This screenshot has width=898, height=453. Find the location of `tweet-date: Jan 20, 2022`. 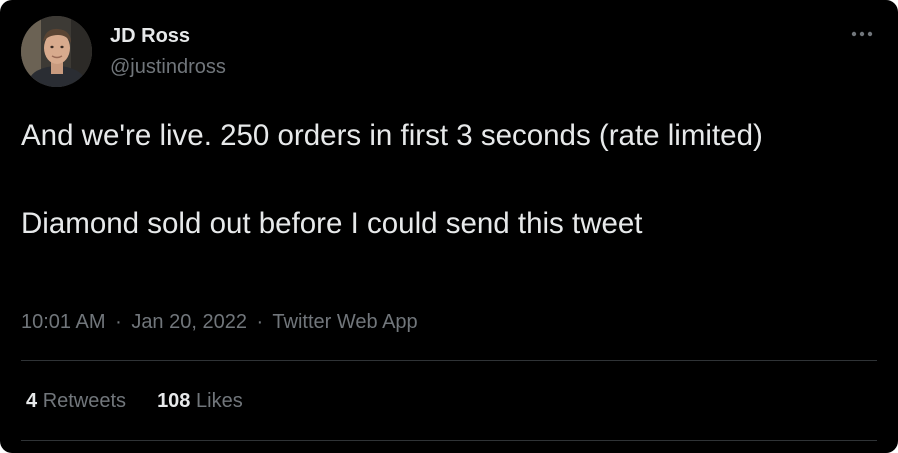

tweet-date: Jan 20, 2022 is located at coordinates (189, 322).